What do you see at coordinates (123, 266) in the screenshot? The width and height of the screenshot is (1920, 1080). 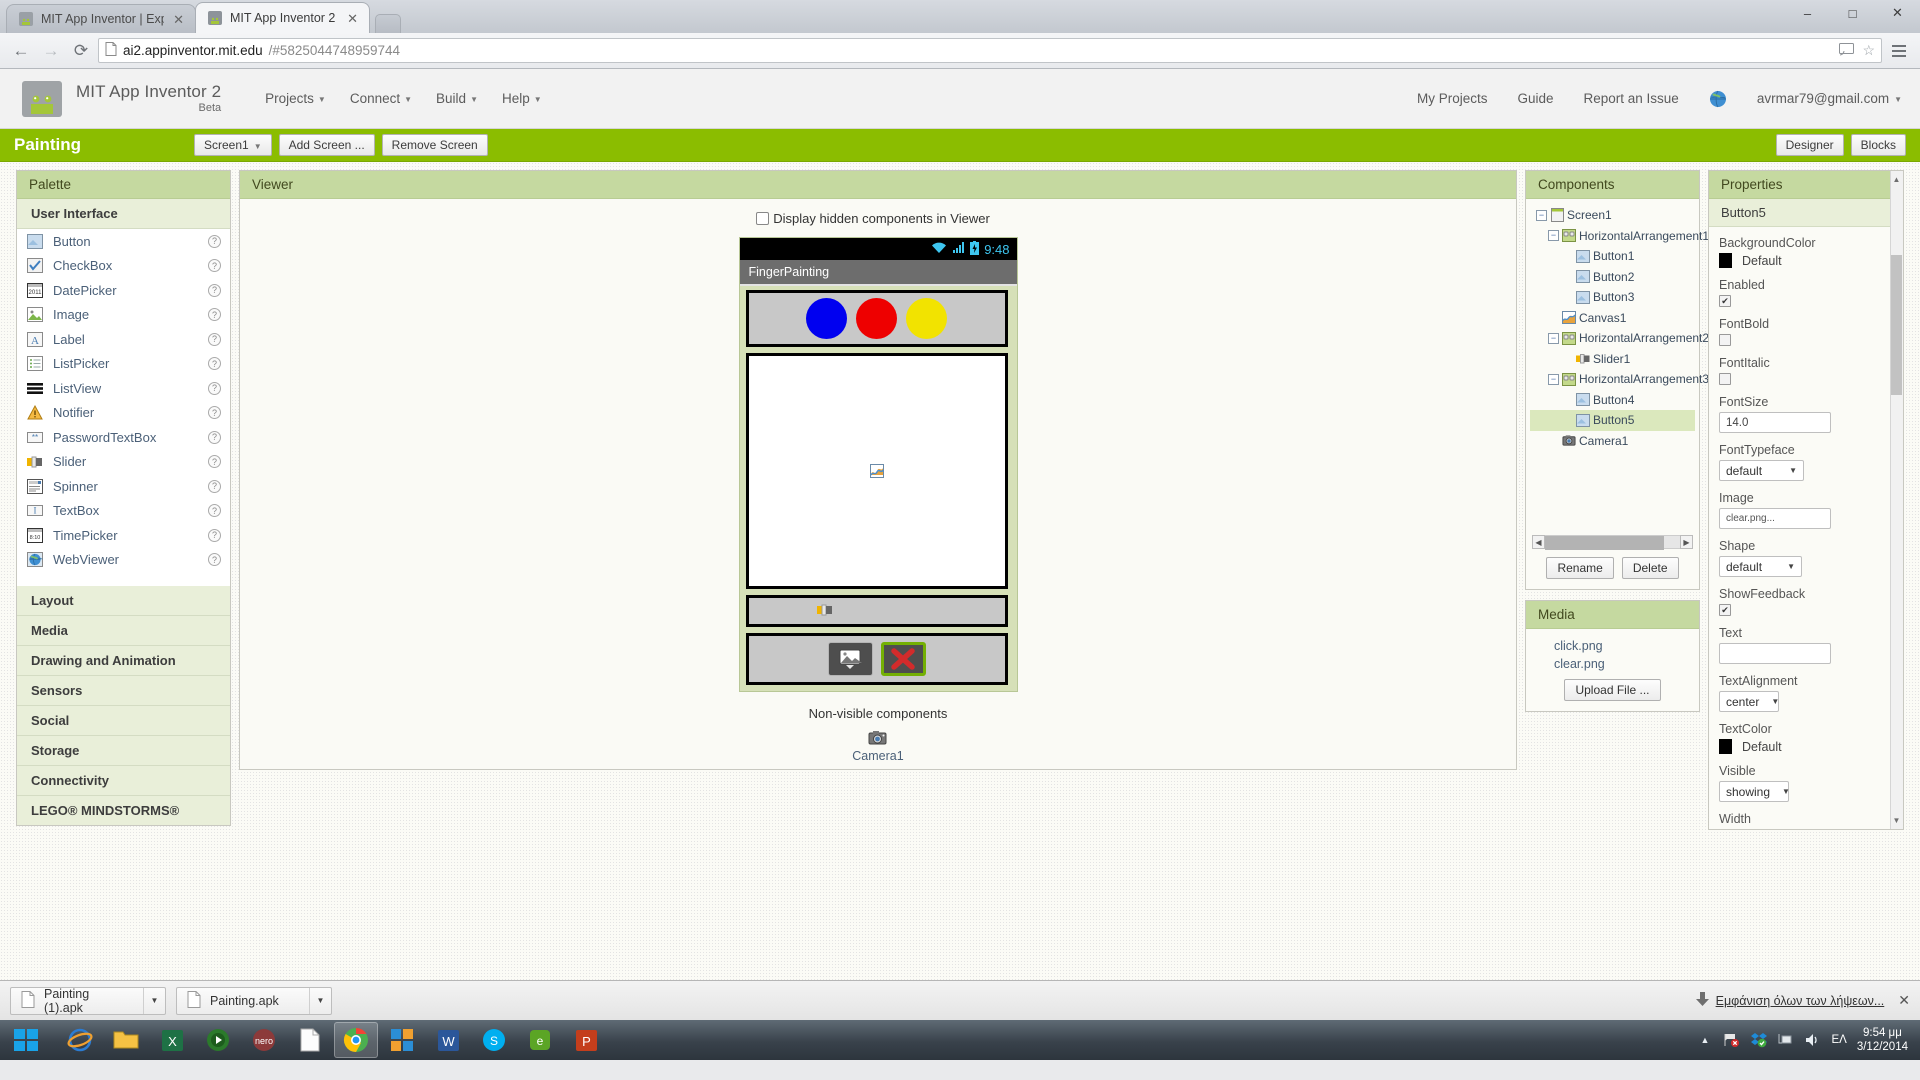 I see `palette-item-checkbox: CheckBox ?` at bounding box center [123, 266].